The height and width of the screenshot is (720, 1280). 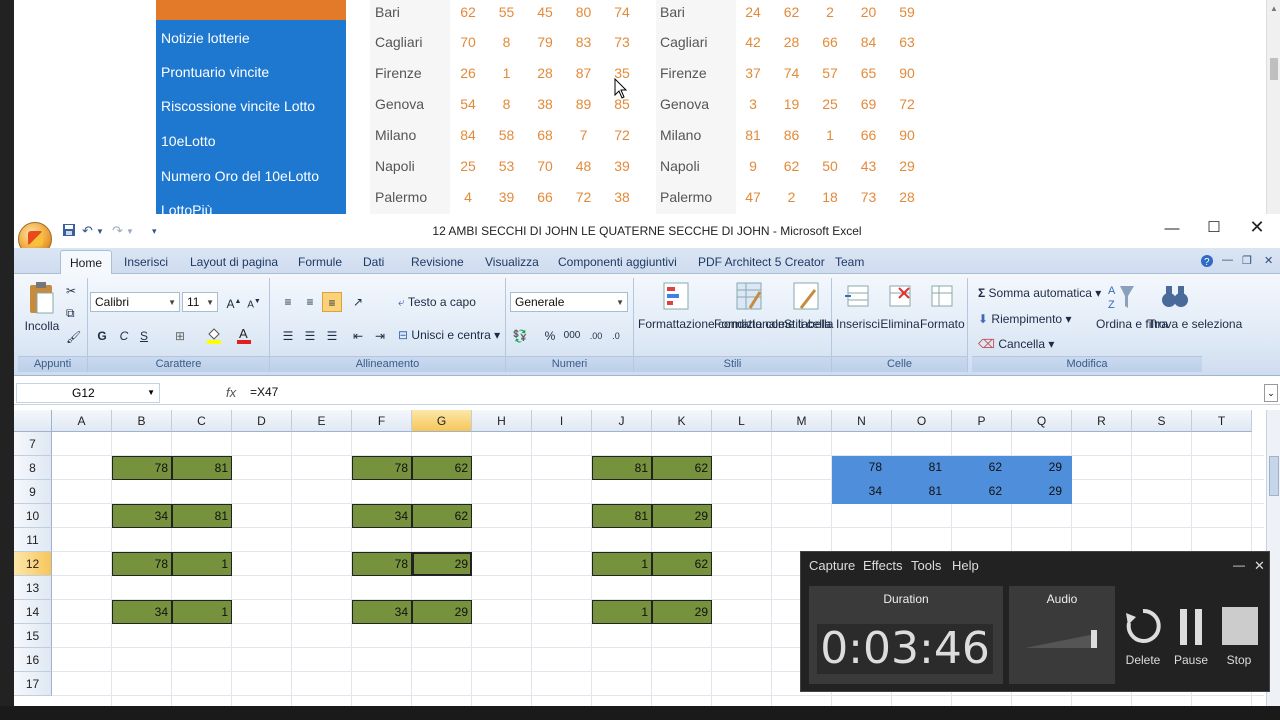 I want to click on merge-center-button: ⊟ Unisci e centra ▾, so click(x=449, y=335).